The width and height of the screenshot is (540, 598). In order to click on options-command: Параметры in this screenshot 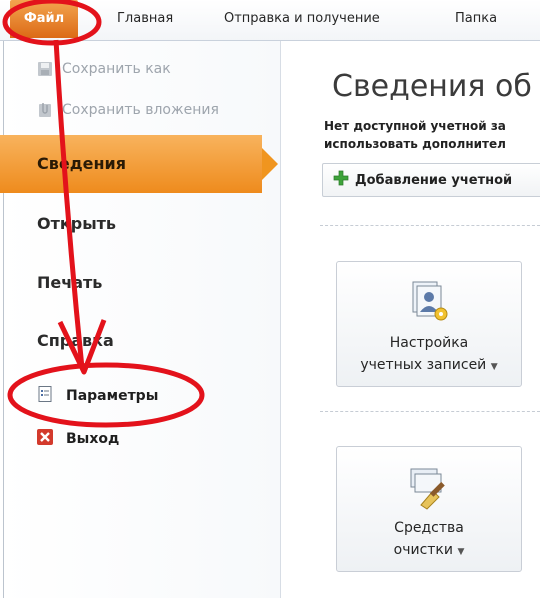, I will do `click(97, 396)`.